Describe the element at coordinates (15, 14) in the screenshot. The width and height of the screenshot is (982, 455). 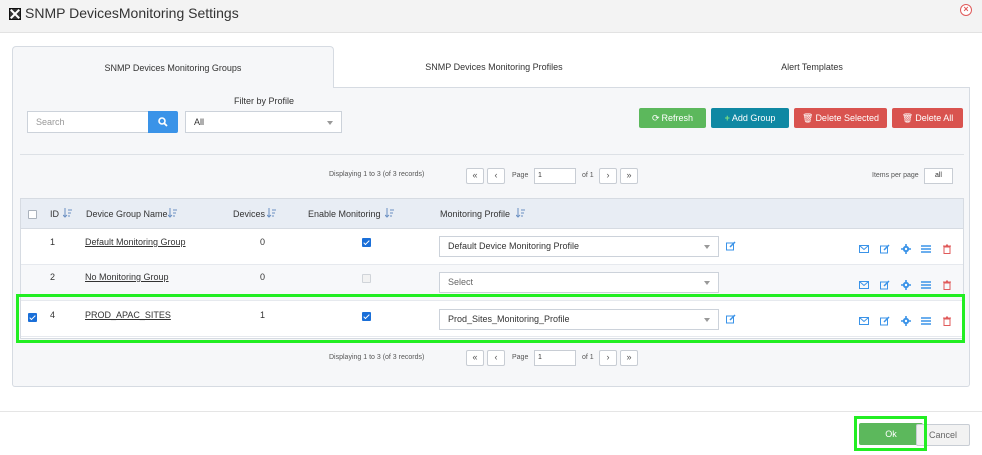
I see `app-icon` at that location.